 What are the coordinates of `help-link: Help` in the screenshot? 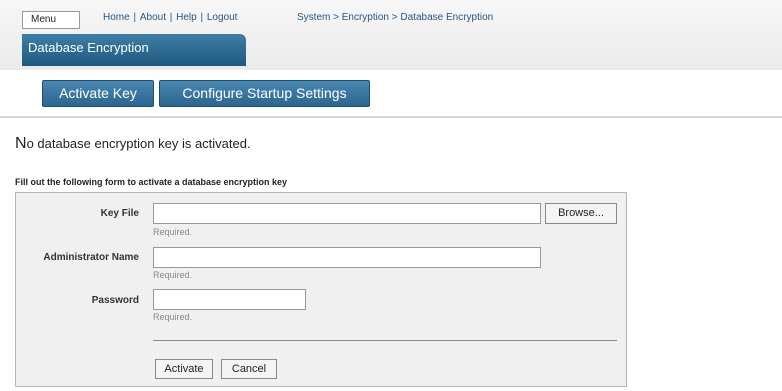 It's located at (186, 17).